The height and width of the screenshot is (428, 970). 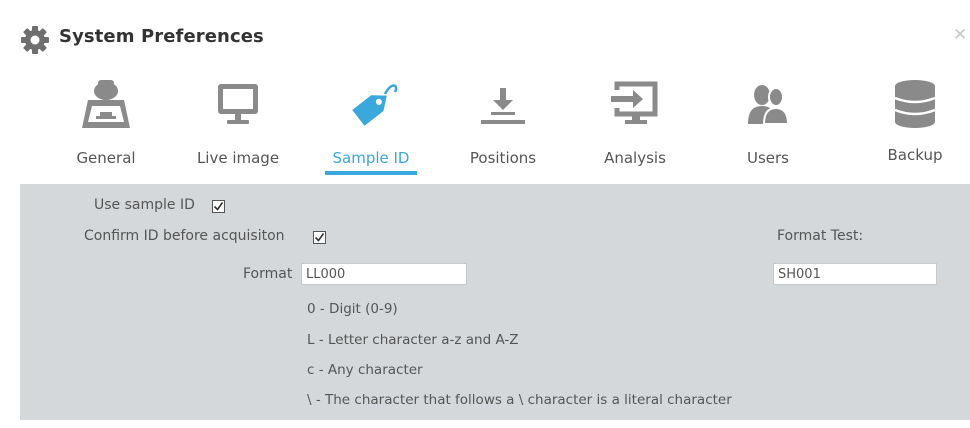 What do you see at coordinates (371, 158) in the screenshot?
I see `tab-label-sample-id: Sample ID` at bounding box center [371, 158].